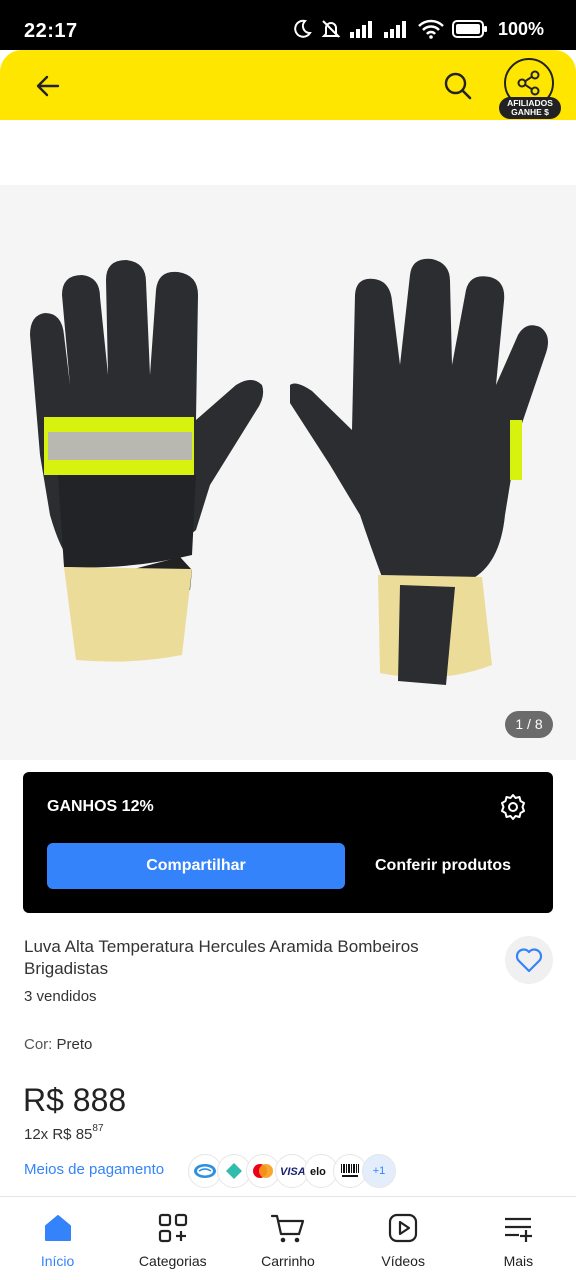 The width and height of the screenshot is (576, 1280). I want to click on color-label: Cor:, so click(38, 1044).